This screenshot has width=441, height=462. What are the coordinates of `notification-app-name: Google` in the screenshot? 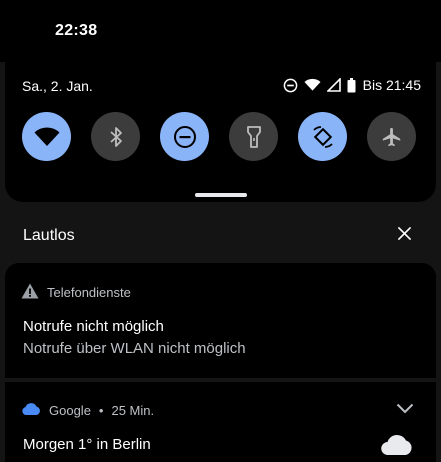 It's located at (70, 410).